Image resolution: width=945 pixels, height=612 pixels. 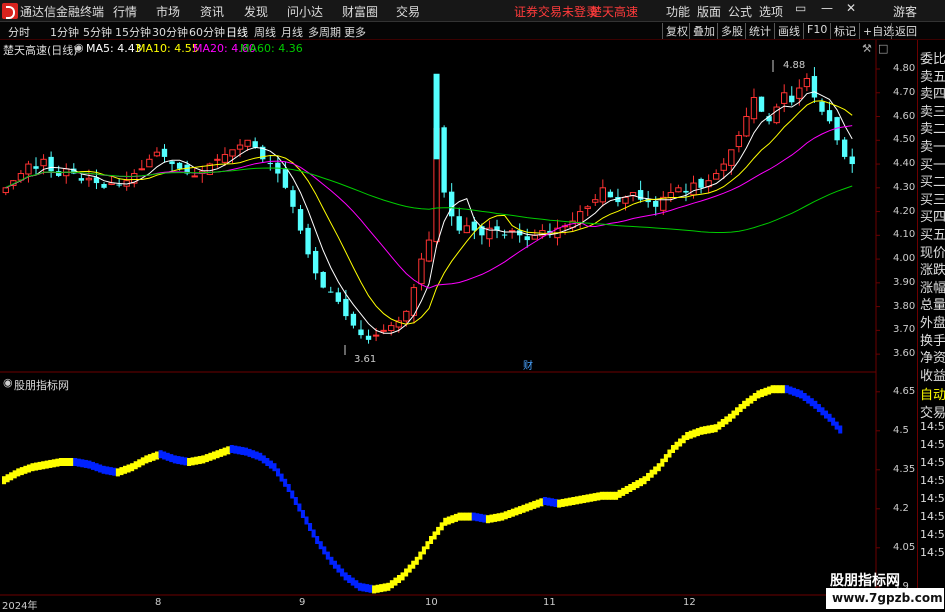 I want to click on finance-event-marker: 财, so click(x=528, y=365).